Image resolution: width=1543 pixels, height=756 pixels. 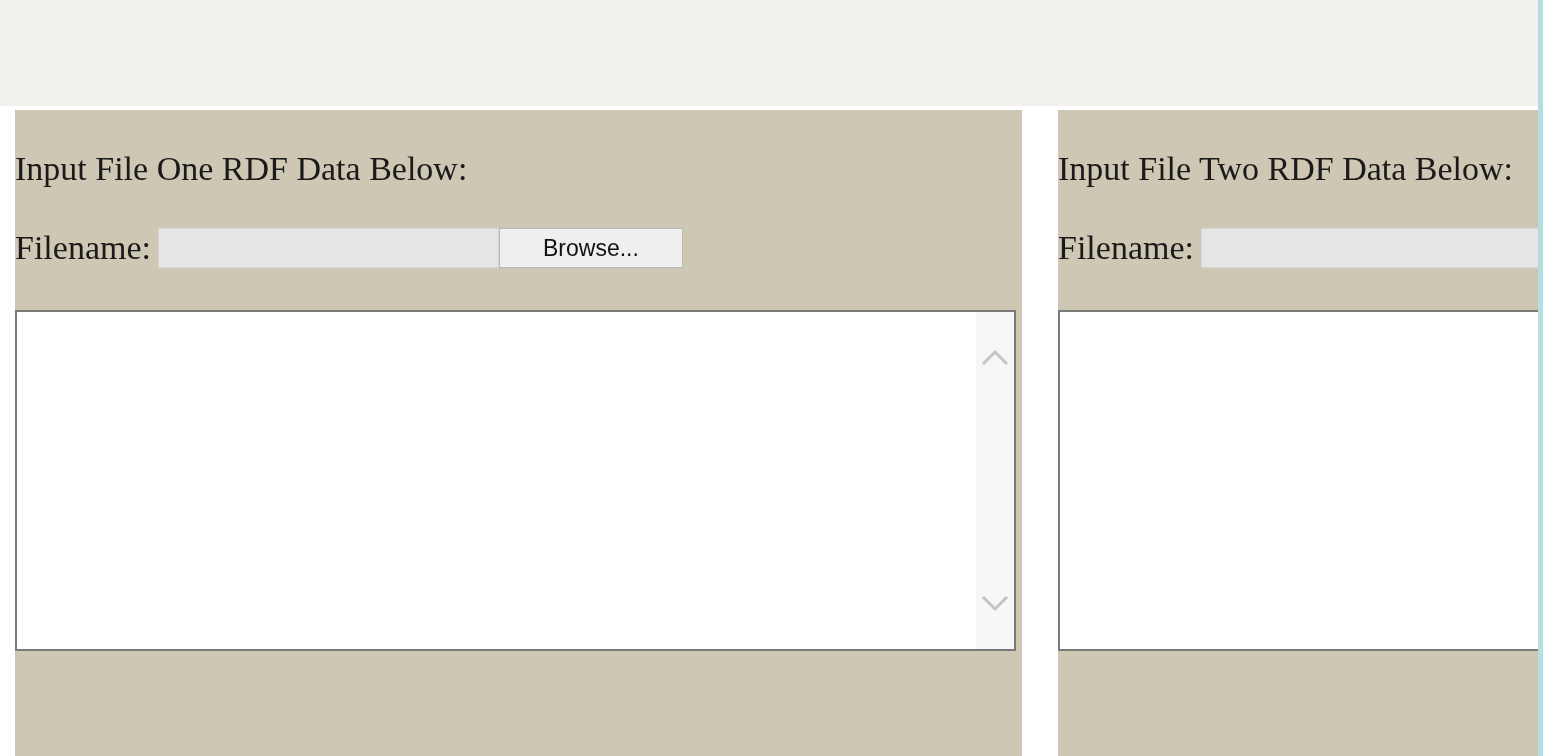 What do you see at coordinates (995, 480) in the screenshot?
I see `scrollbar` at bounding box center [995, 480].